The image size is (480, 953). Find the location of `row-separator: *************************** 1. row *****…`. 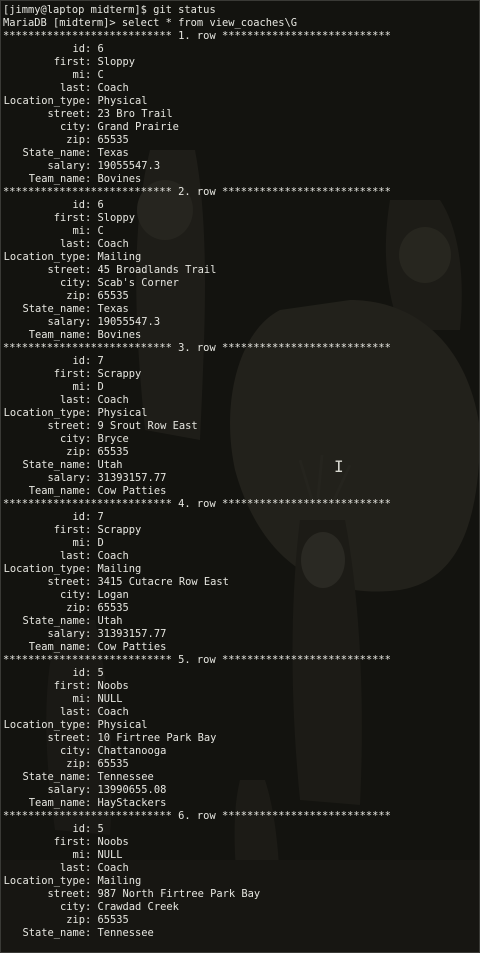

row-separator: *************************** 1. row *****… is located at coordinates (197, 36).